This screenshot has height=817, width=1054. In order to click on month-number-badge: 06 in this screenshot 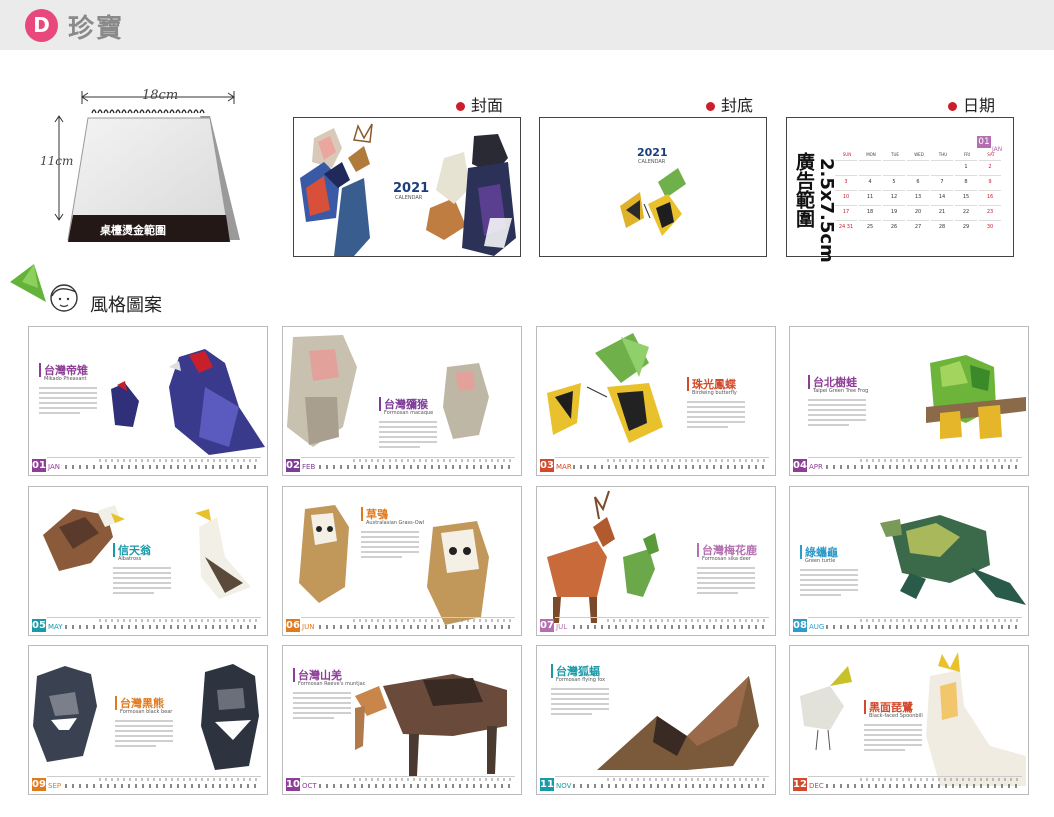, I will do `click(293, 625)`.